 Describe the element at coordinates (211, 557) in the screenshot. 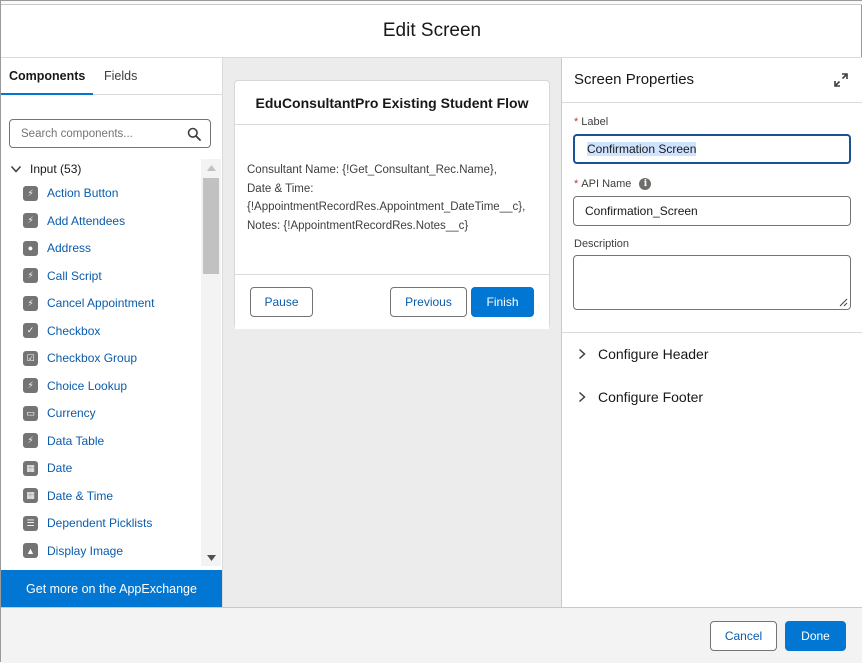

I see `scroll-down-icon` at that location.